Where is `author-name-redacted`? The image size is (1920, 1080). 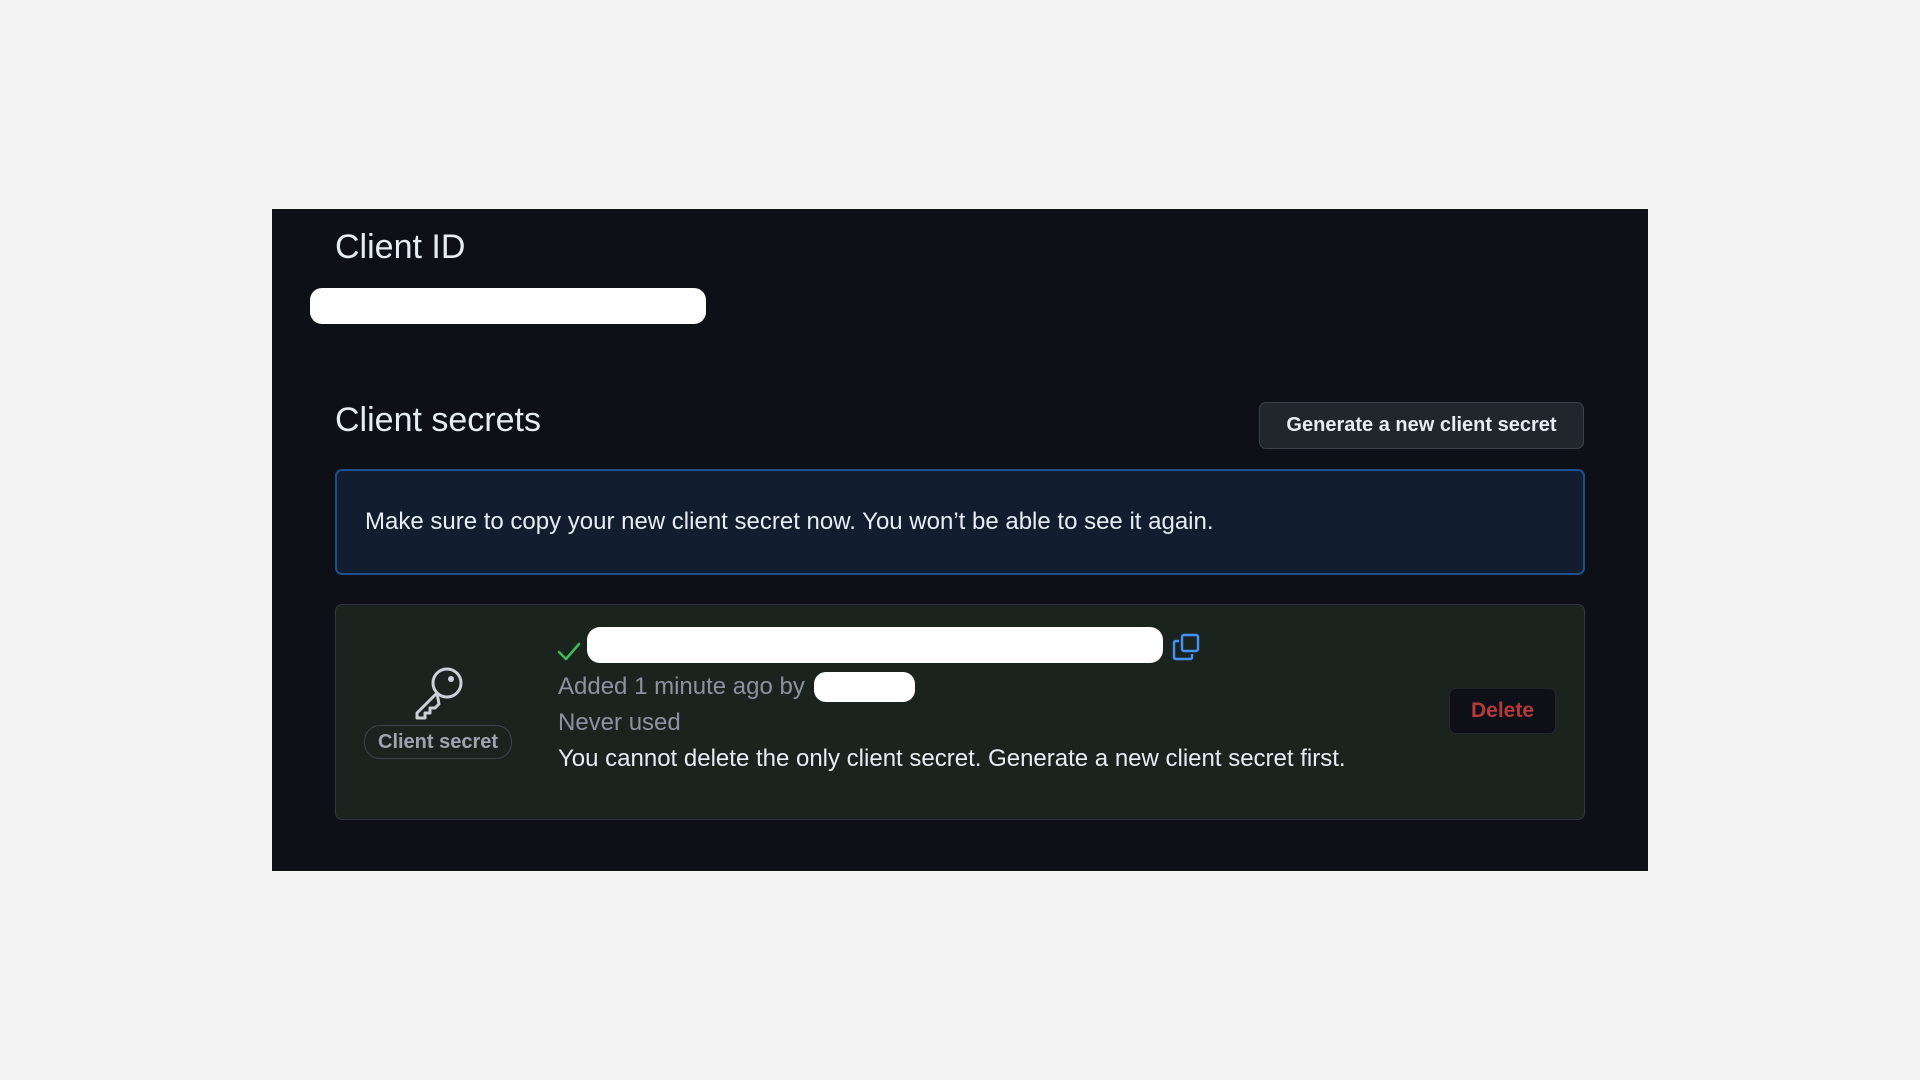
author-name-redacted is located at coordinates (864, 687).